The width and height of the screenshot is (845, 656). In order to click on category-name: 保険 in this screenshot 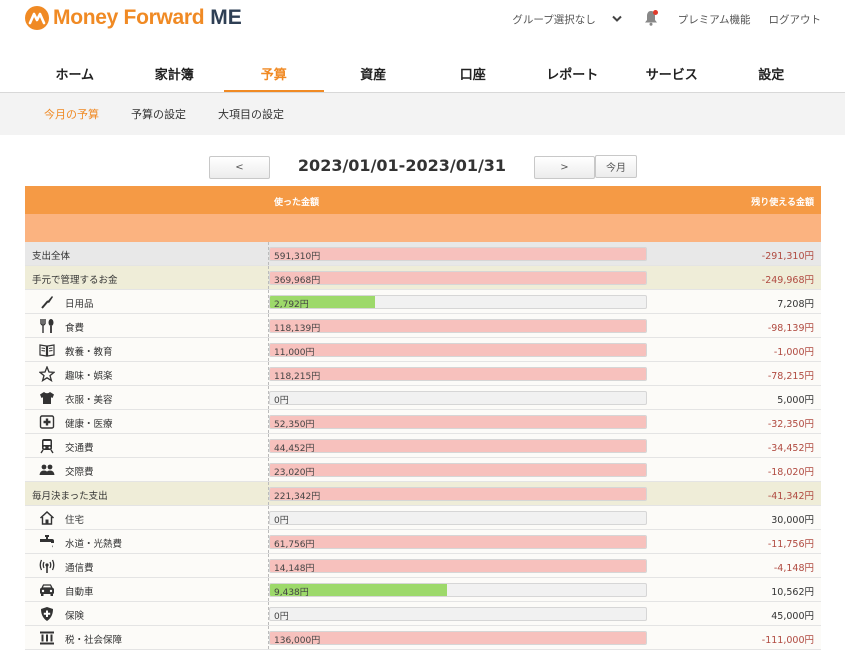, I will do `click(75, 616)`.